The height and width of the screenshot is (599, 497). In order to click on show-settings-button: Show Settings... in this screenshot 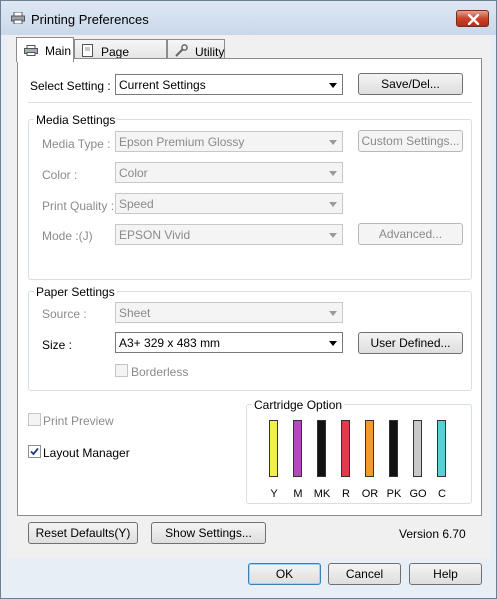, I will do `click(208, 533)`.